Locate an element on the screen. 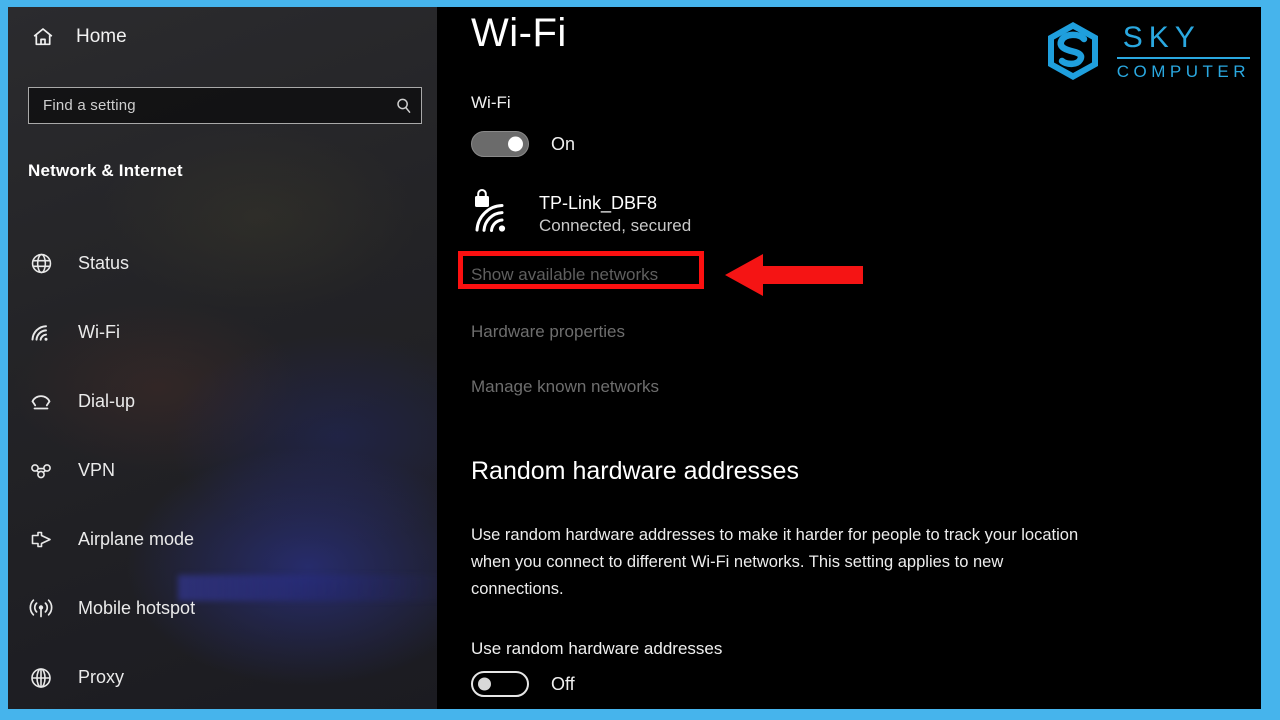 The height and width of the screenshot is (720, 1280). frame-edge-bottom is located at coordinates (640, 714).